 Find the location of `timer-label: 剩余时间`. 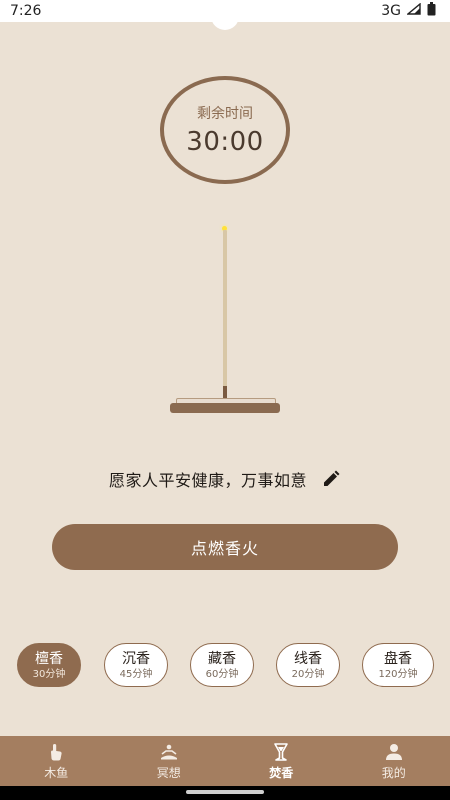

timer-label: 剩余时间 is located at coordinates (225, 114).